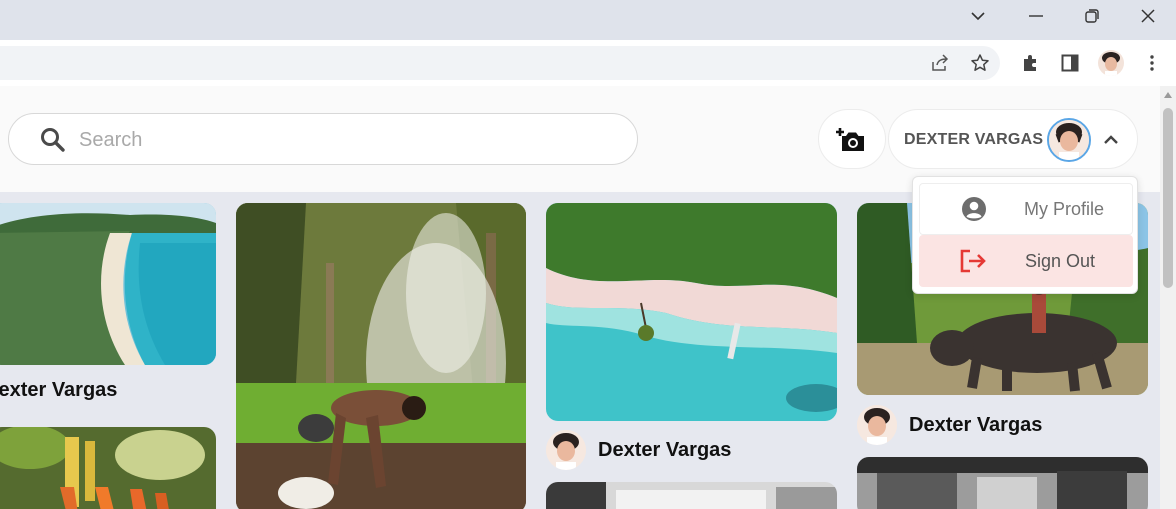 The height and width of the screenshot is (509, 1176). I want to click on chevron-down-icon, so click(978, 16).